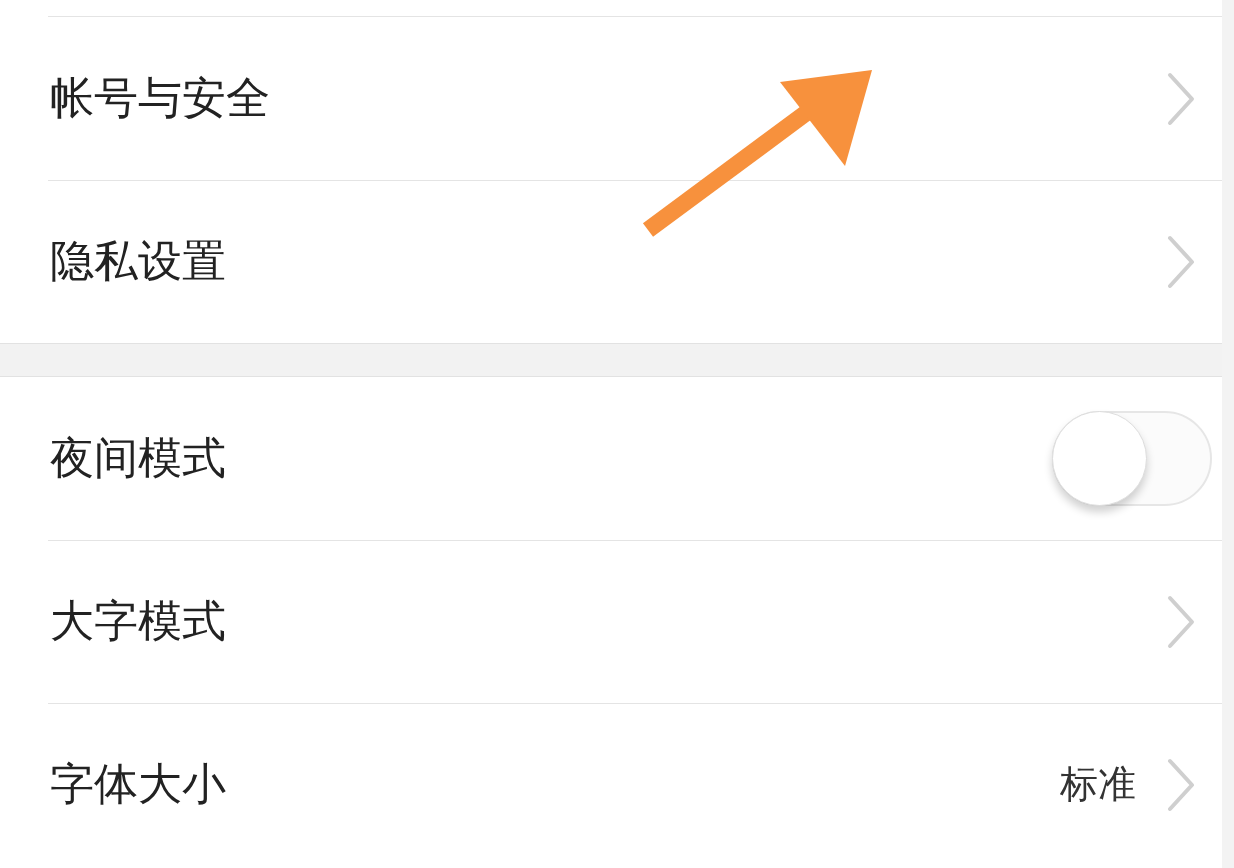  What do you see at coordinates (138, 784) in the screenshot?
I see `setting-label: 字体大小` at bounding box center [138, 784].